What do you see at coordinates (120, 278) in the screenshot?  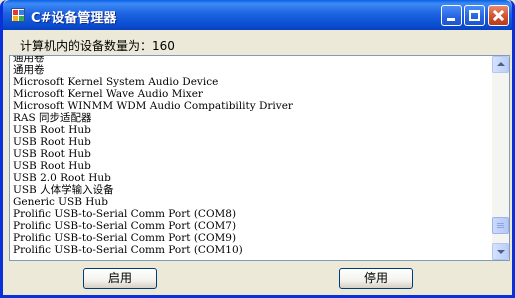 I see `enable-button: 启用` at bounding box center [120, 278].